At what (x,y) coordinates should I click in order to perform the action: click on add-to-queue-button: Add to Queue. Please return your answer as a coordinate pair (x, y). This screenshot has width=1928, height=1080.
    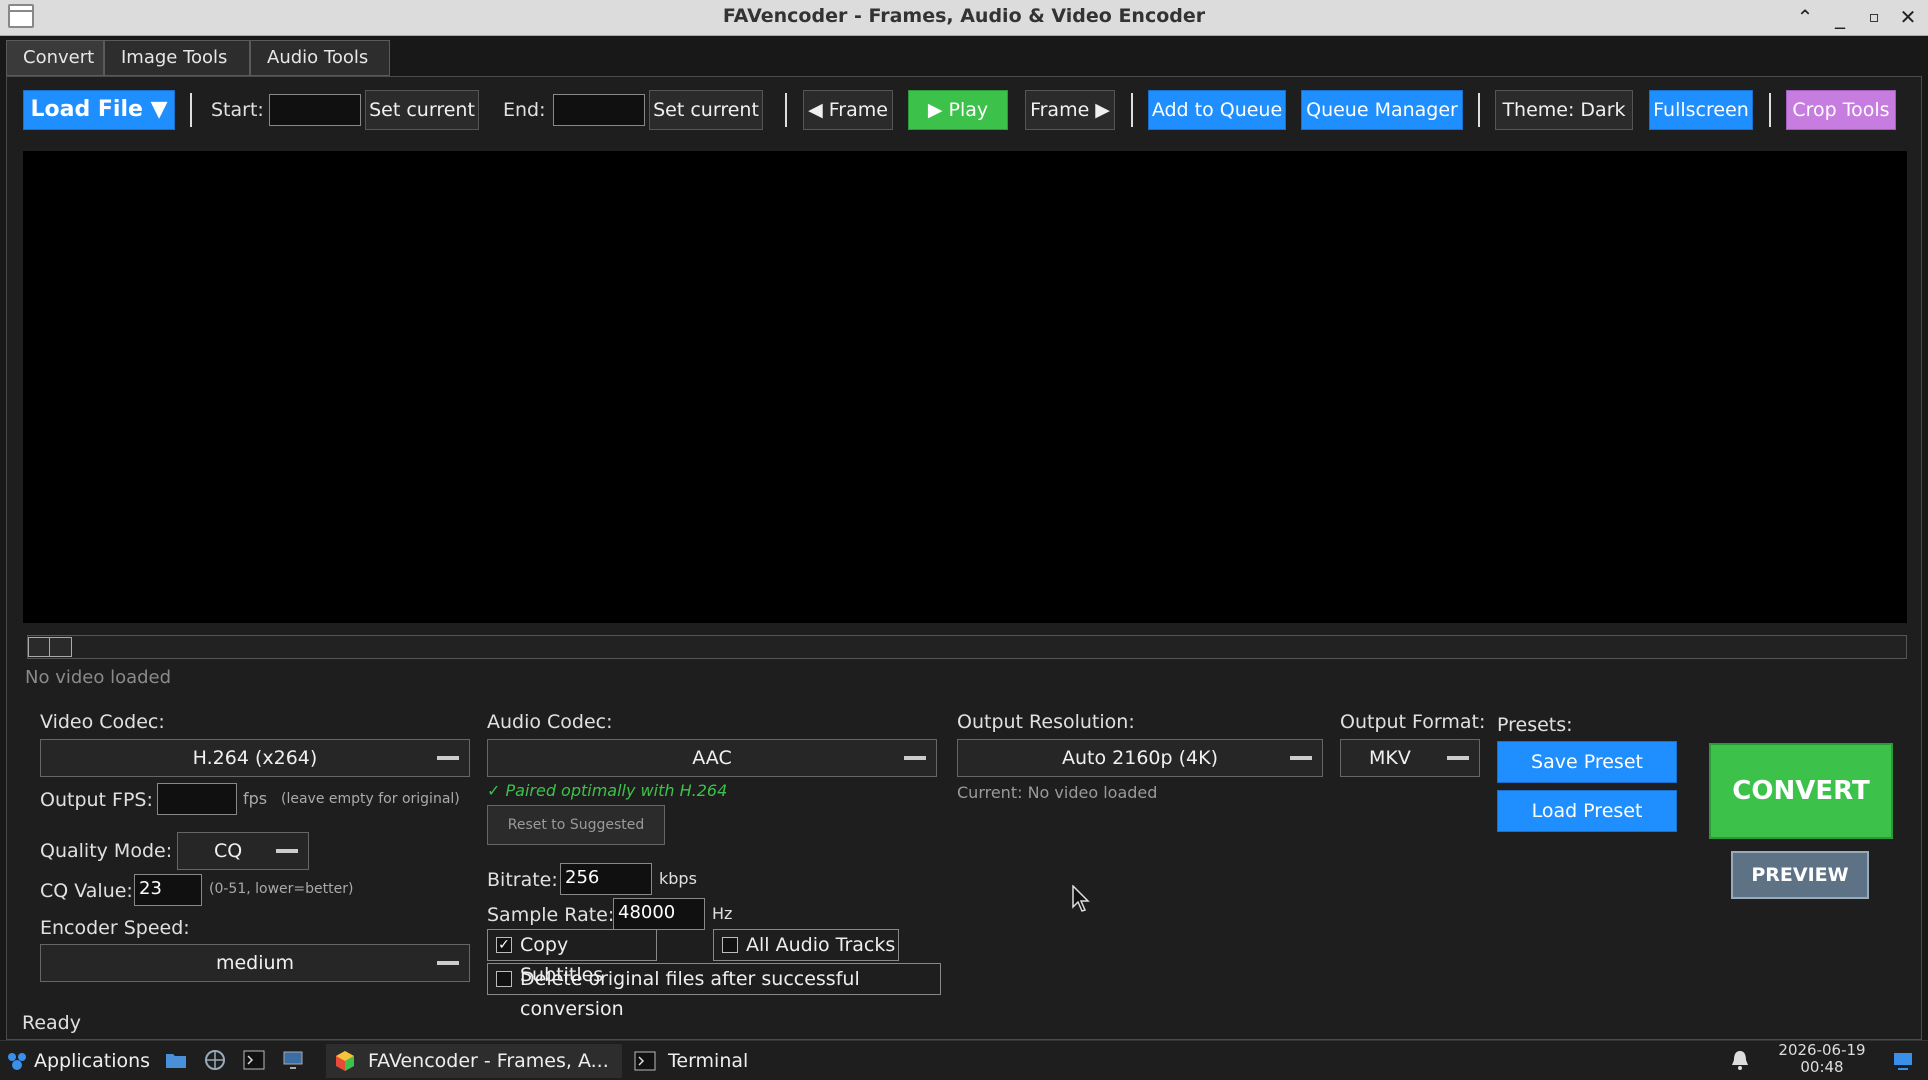
    Looking at the image, I should click on (1217, 110).